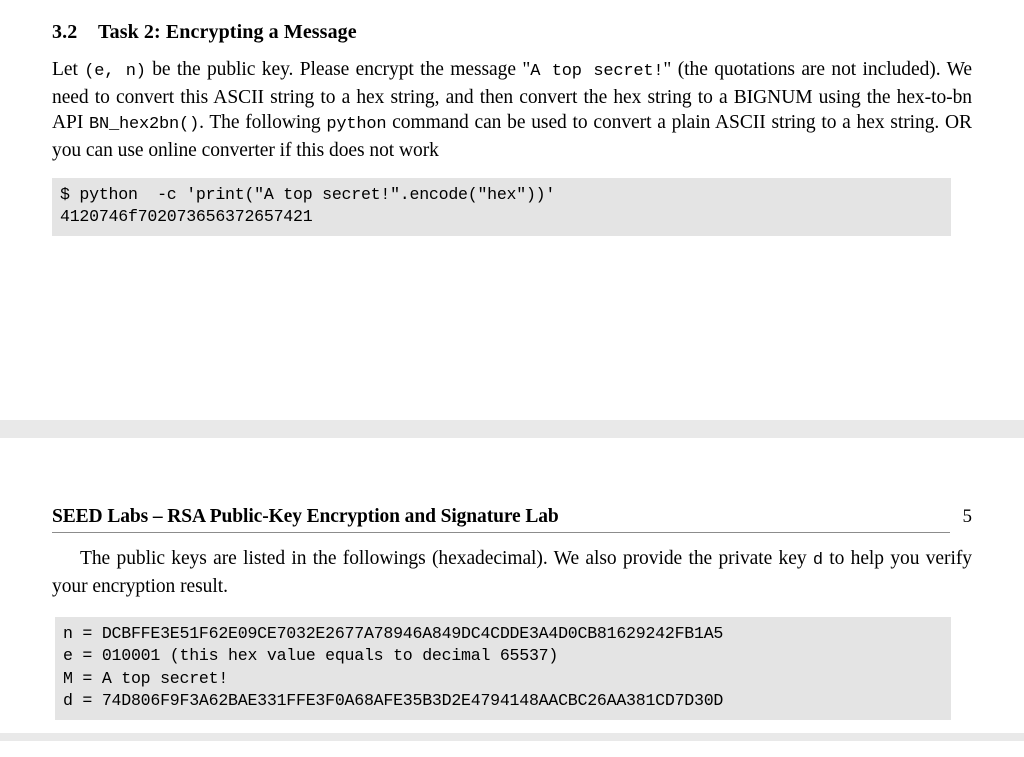  I want to click on section-heading: 3.2 Task 2: Encrypting a Message, so click(512, 22).